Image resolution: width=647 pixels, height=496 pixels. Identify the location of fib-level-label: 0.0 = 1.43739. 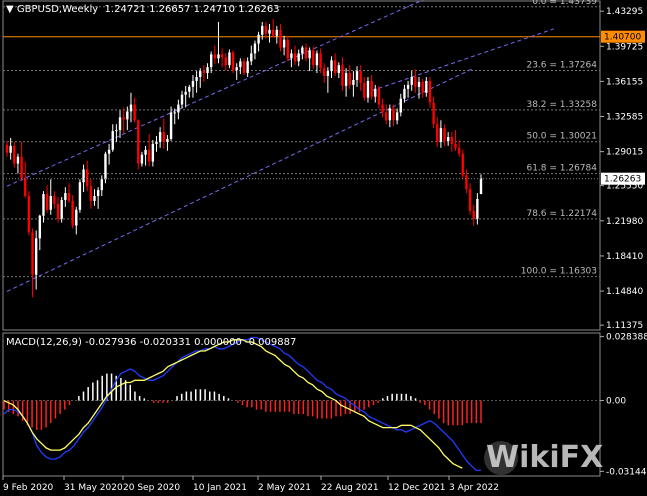
(564, 3).